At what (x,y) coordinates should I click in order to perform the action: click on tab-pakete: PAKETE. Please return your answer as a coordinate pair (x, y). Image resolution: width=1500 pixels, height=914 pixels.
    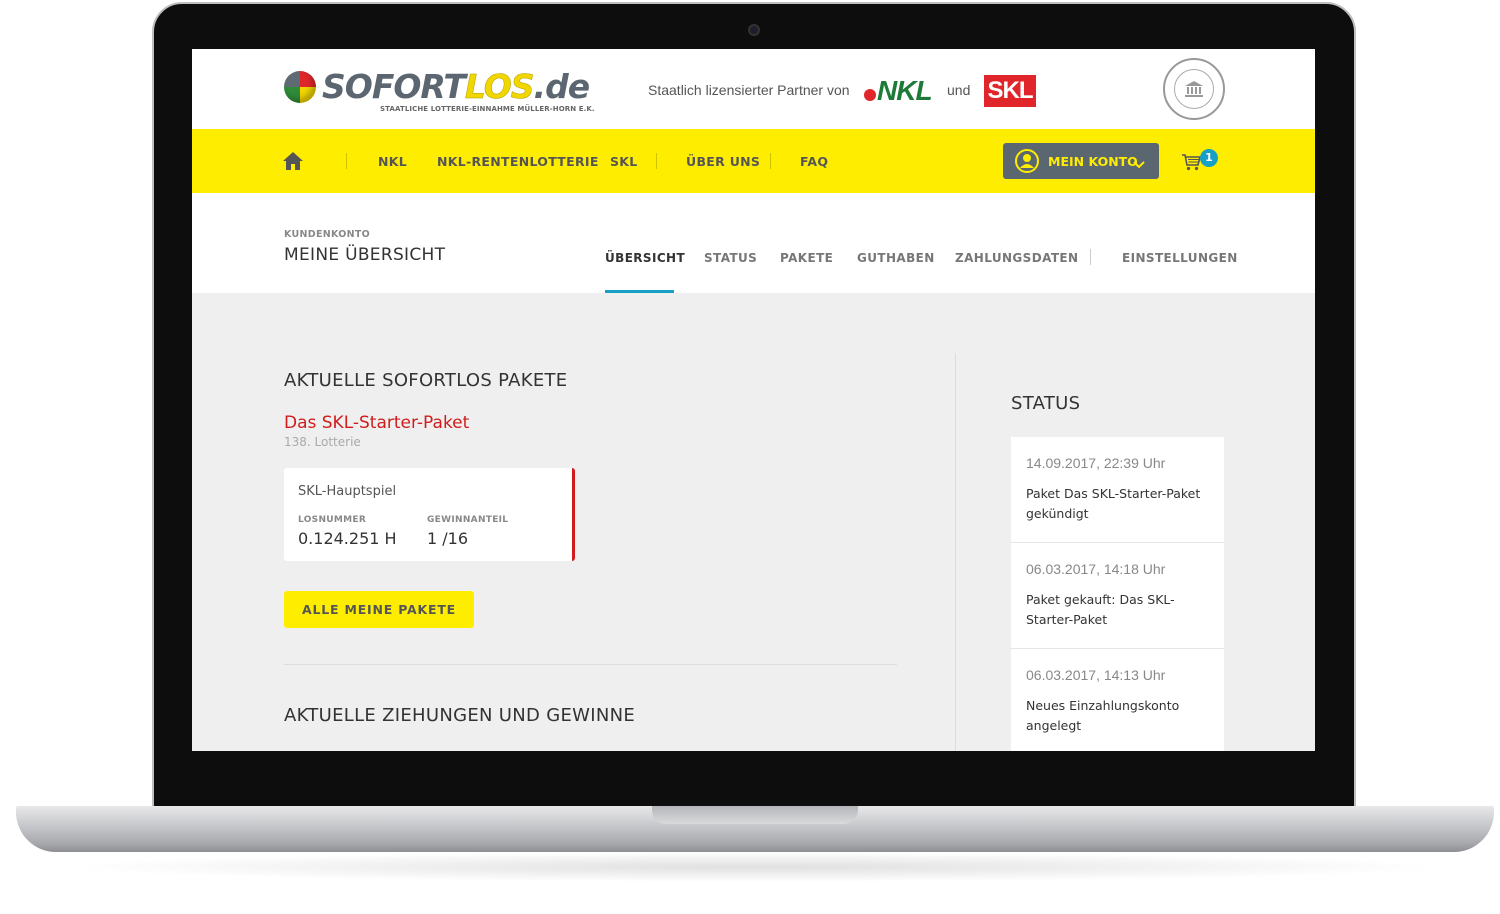
    Looking at the image, I should click on (806, 258).